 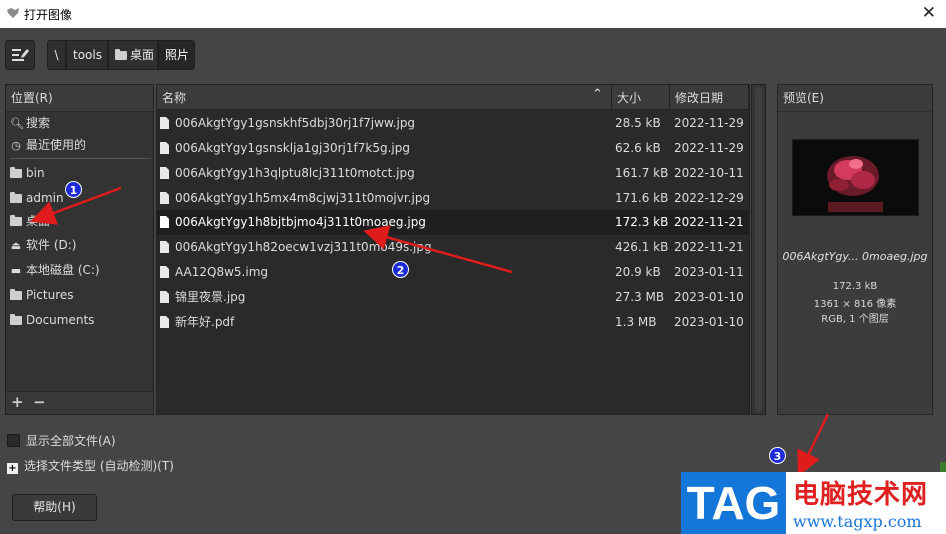 What do you see at coordinates (813, 445) in the screenshot?
I see `arrow-to-open-button` at bounding box center [813, 445].